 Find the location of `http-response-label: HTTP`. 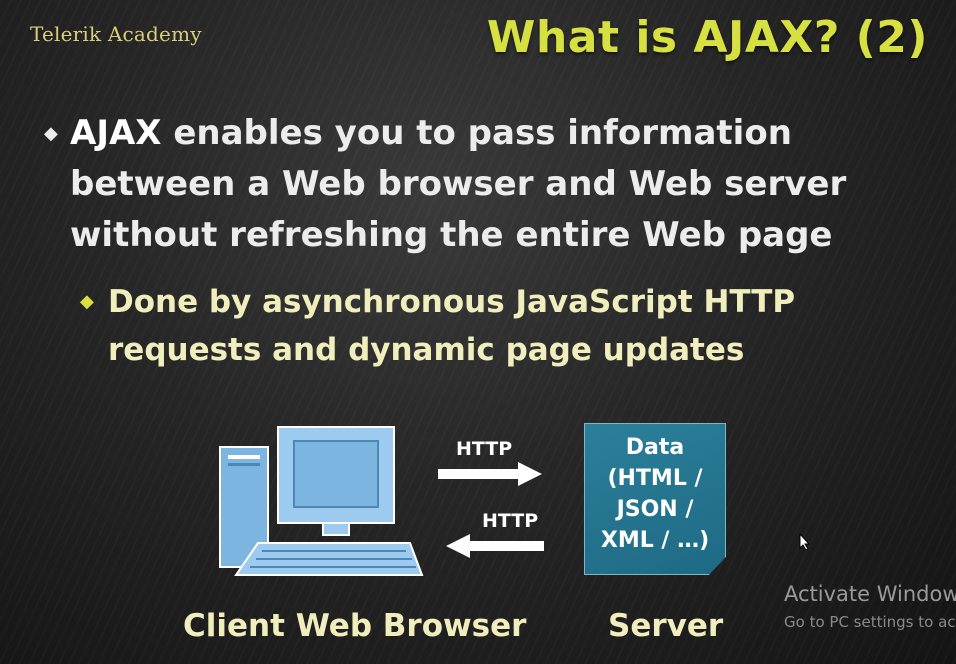

http-response-label: HTTP is located at coordinates (510, 521).